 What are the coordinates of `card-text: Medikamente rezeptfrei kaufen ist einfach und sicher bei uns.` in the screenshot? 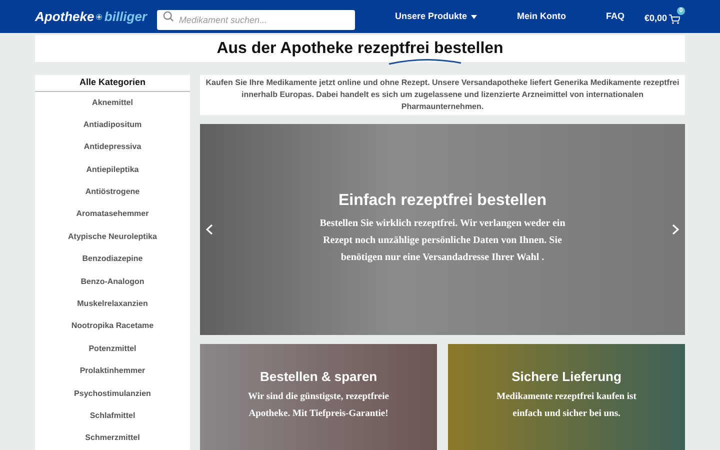 It's located at (567, 406).